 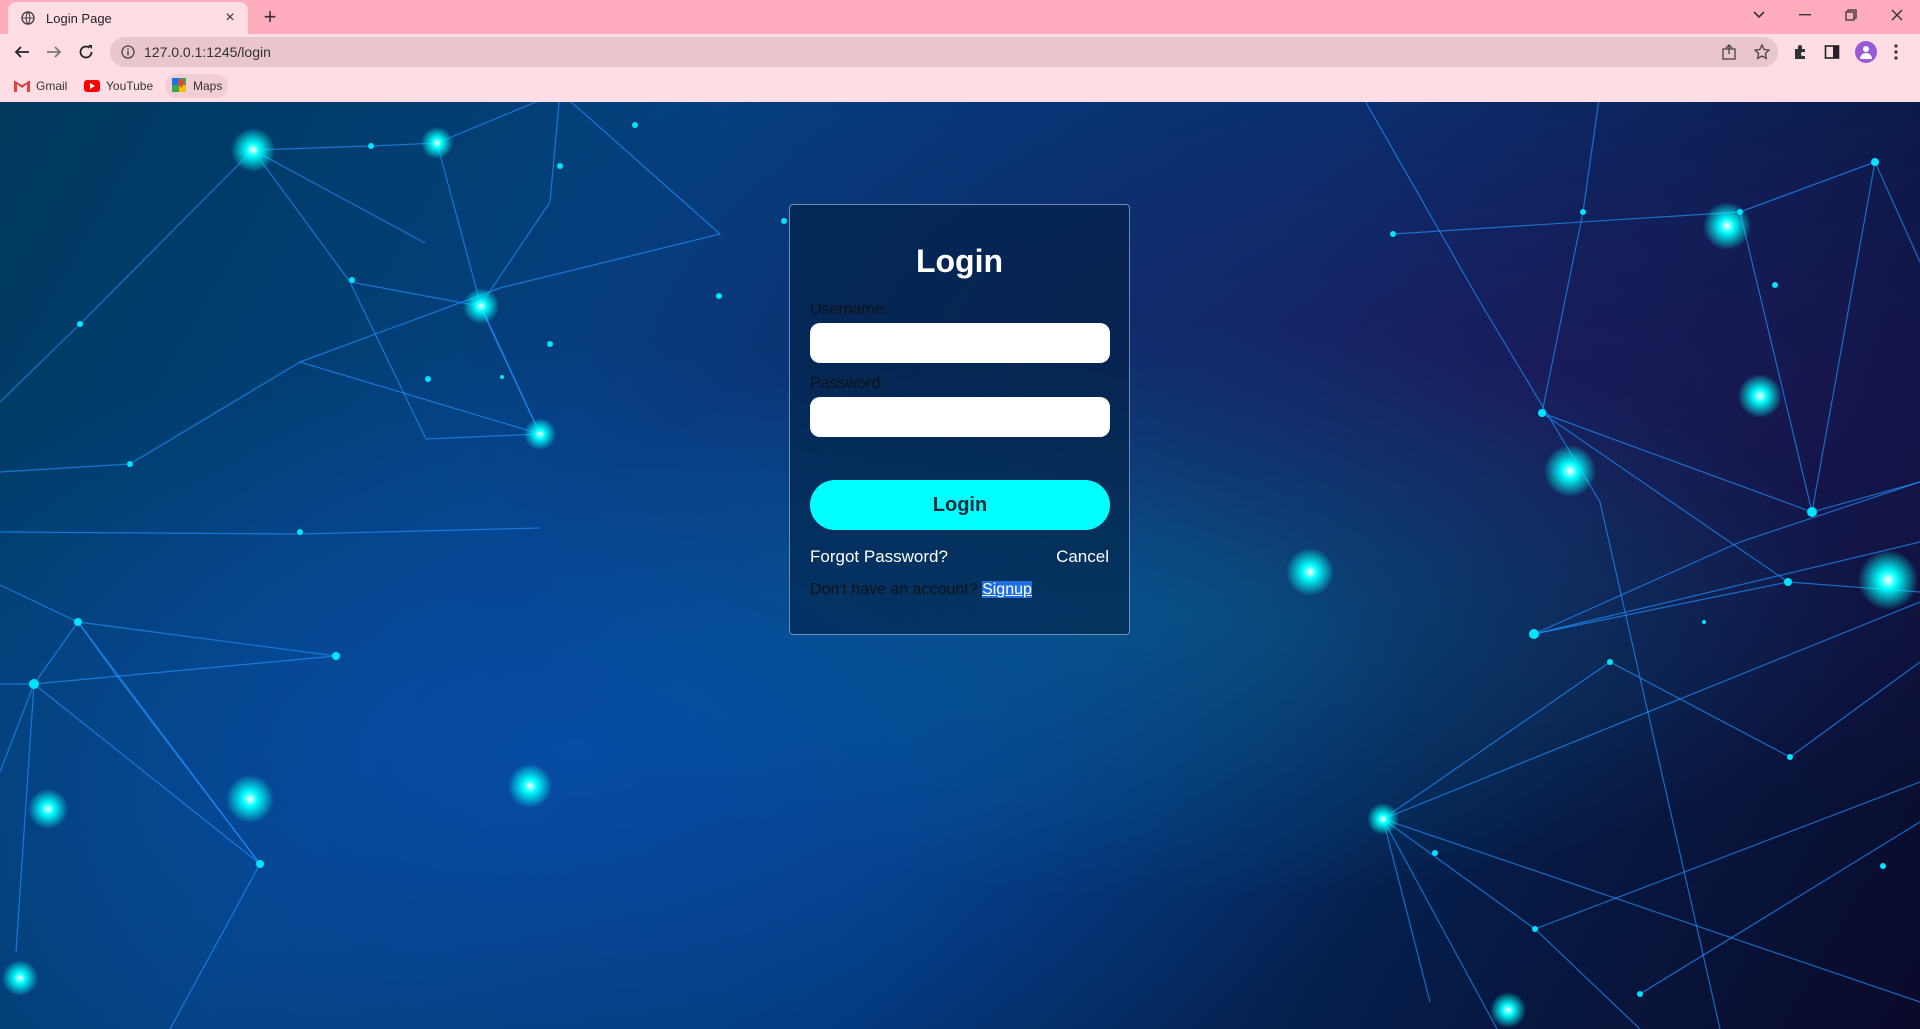 I want to click on bookmarks-bar: Gmail YouTube Maps, so click(x=960, y=86).